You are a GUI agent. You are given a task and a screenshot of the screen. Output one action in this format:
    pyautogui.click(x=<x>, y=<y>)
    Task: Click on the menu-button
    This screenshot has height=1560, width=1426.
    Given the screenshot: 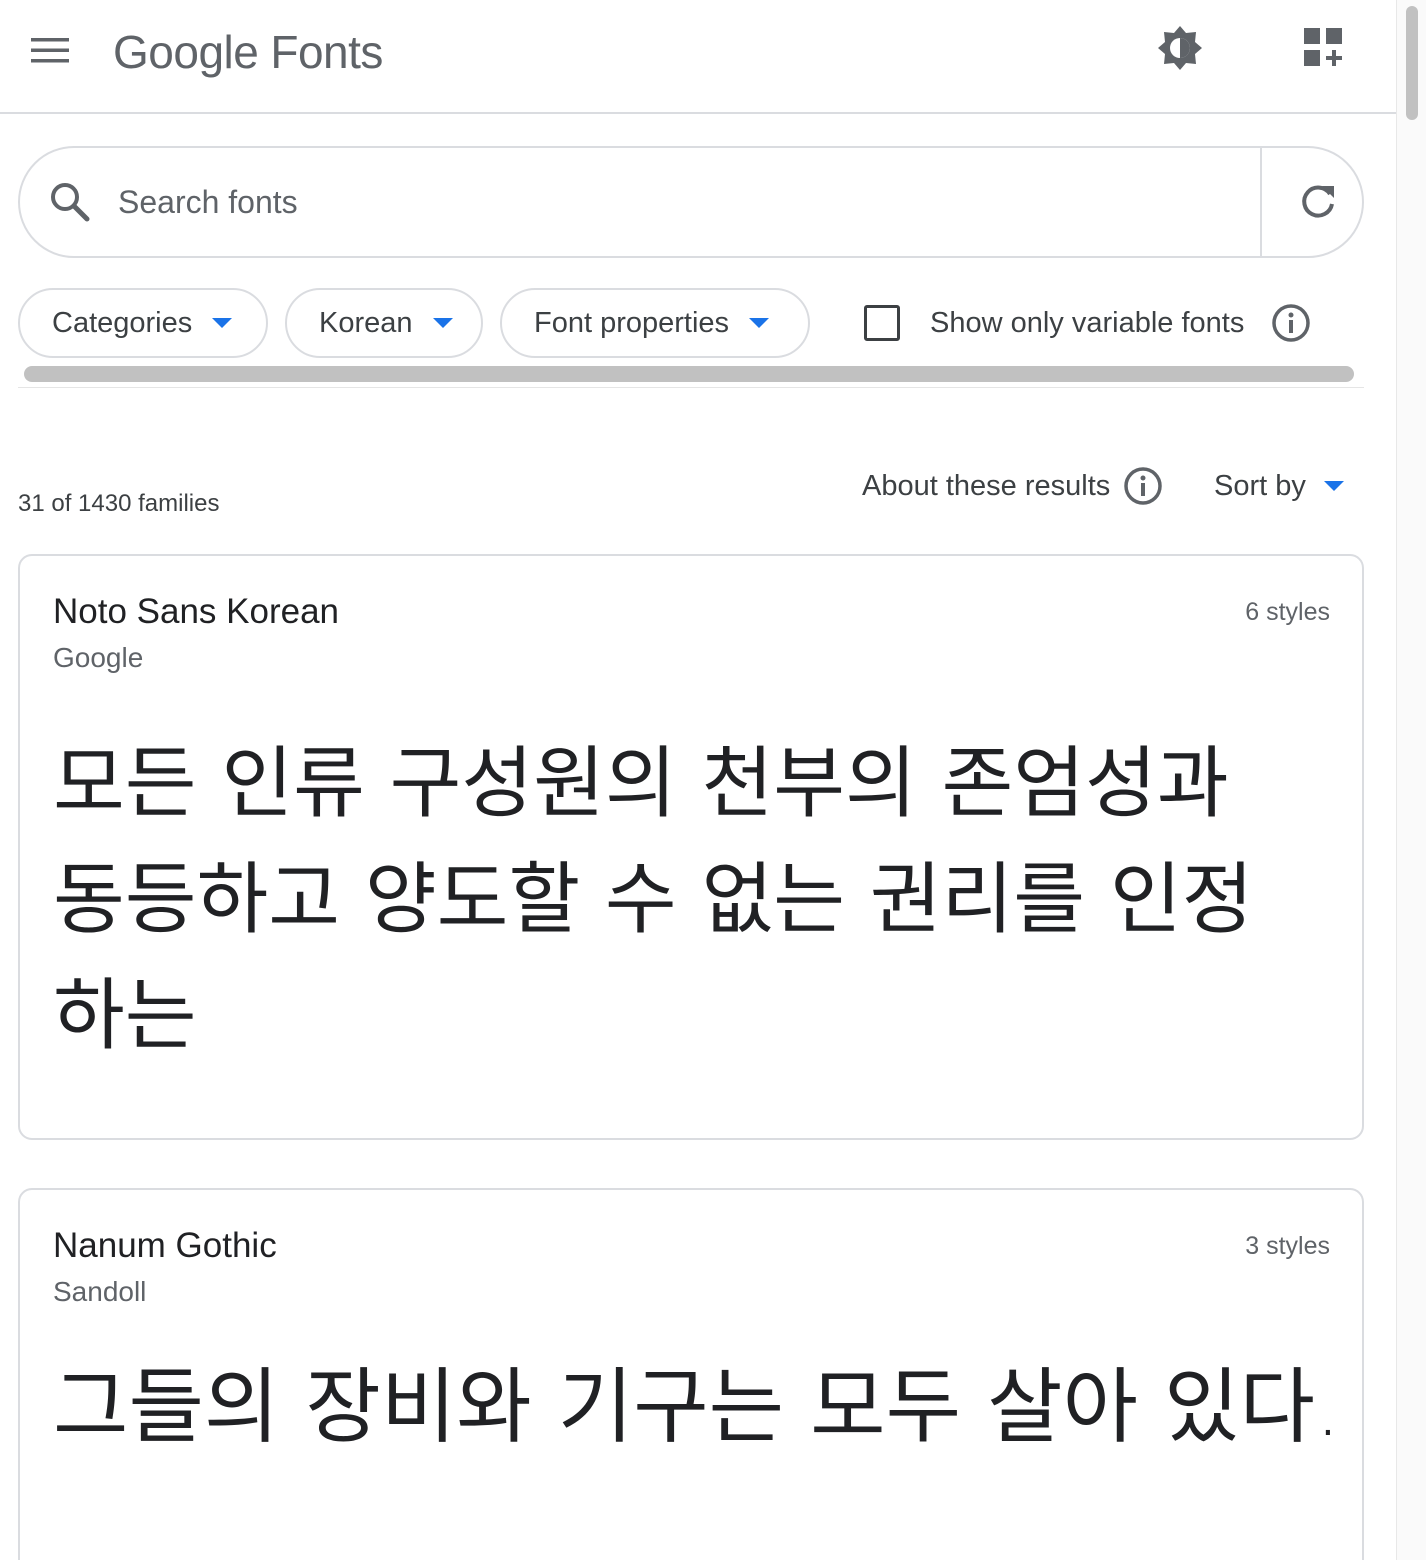 What is the action you would take?
    pyautogui.click(x=50, y=50)
    